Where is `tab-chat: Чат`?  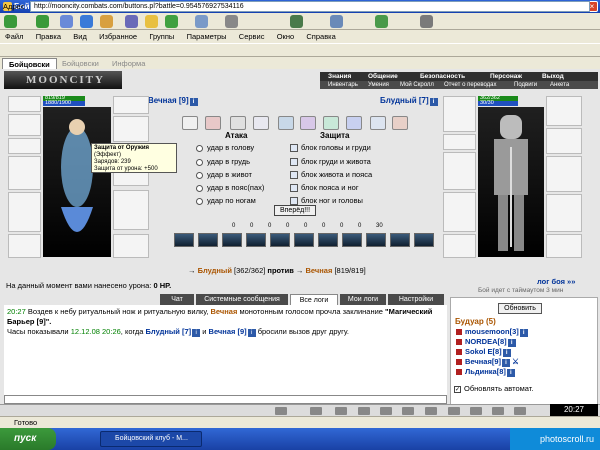
tab-chat: Чат is located at coordinates (177, 299).